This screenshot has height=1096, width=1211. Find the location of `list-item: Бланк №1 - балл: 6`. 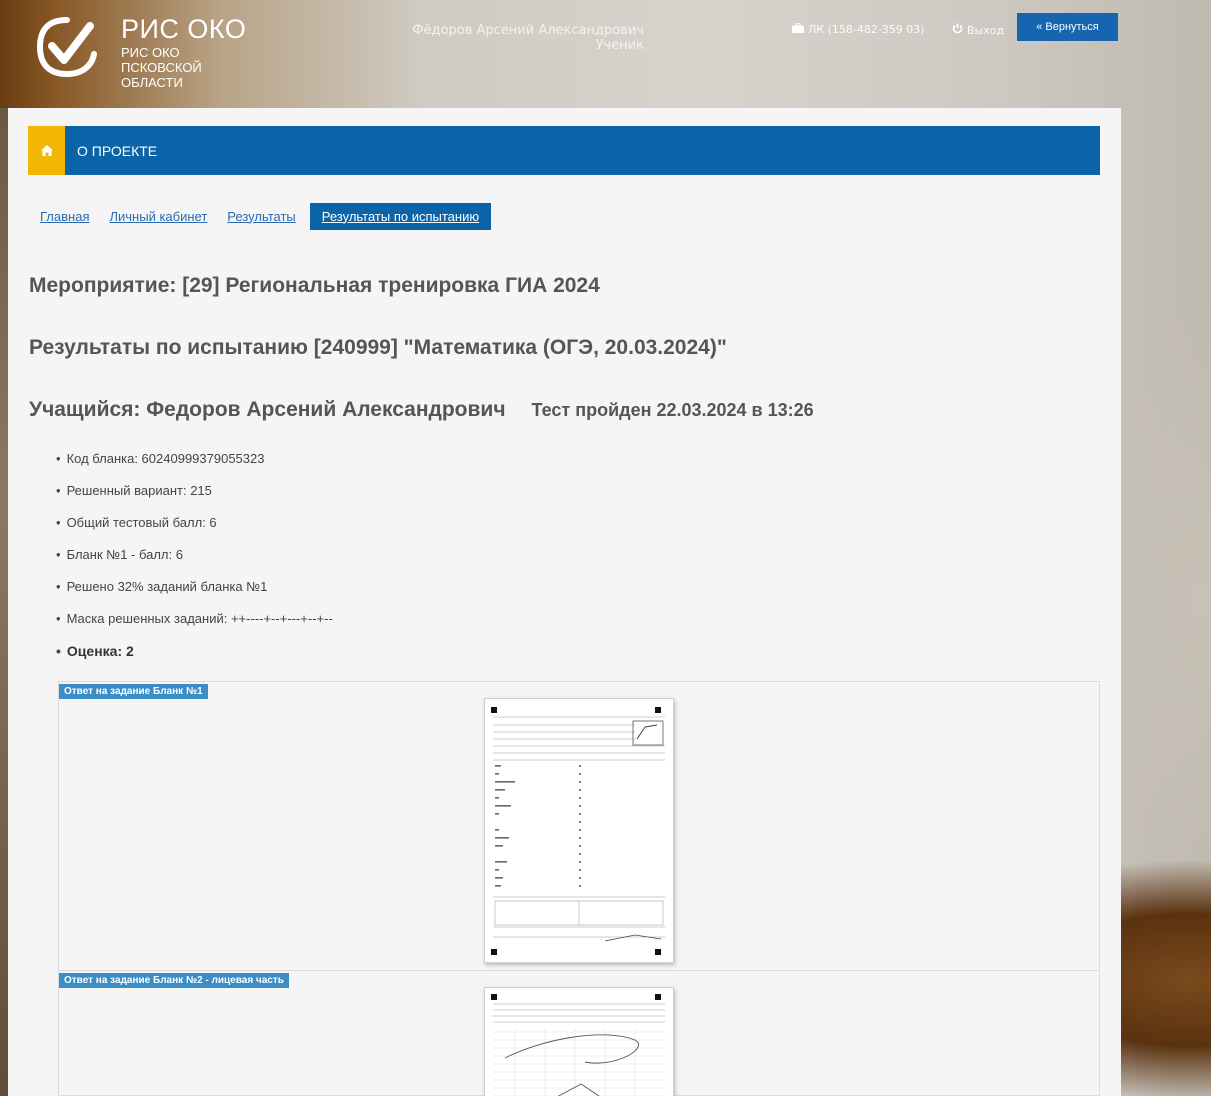

list-item: Бланк №1 - балл: 6 is located at coordinates (194, 562).